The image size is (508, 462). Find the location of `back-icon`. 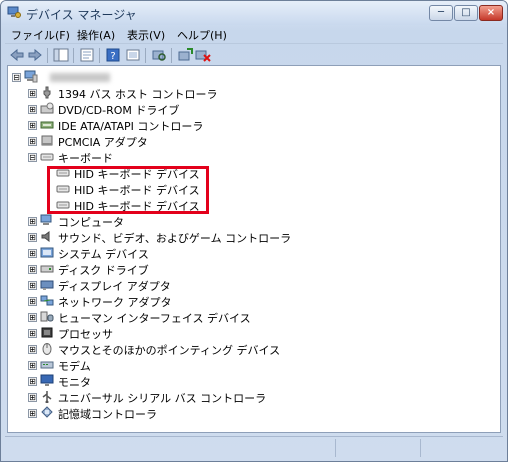

back-icon is located at coordinates (17, 55).